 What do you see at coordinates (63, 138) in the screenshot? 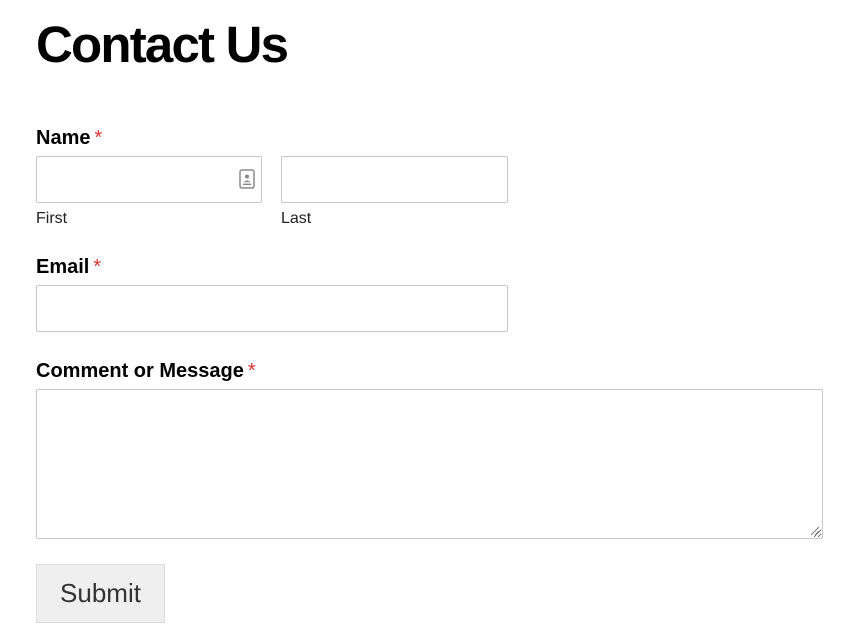
I see `name-label-text: Name` at bounding box center [63, 138].